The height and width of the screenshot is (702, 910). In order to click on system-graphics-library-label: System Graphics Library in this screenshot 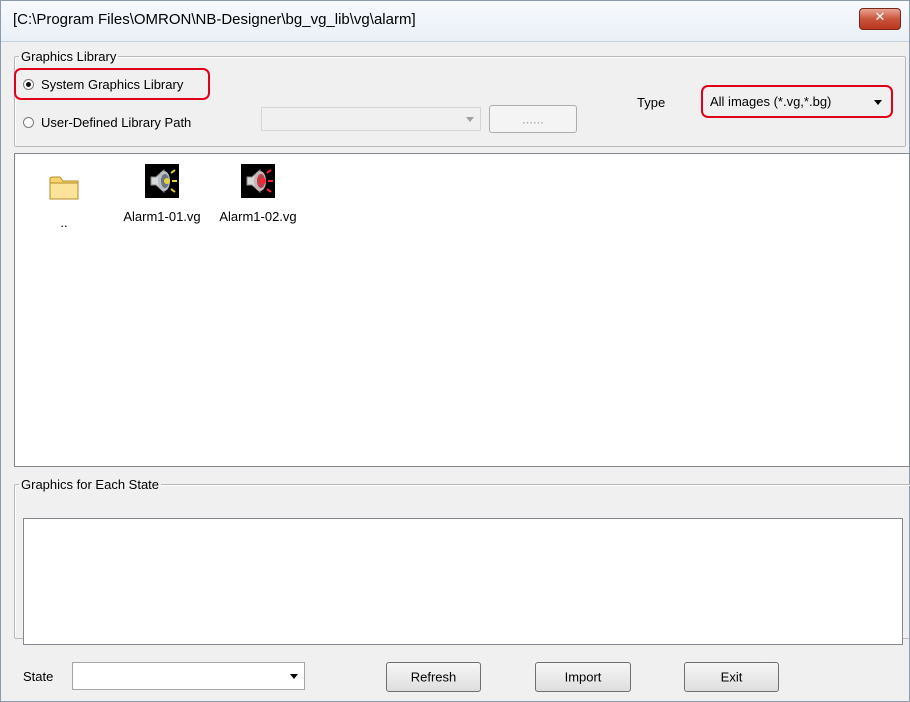, I will do `click(112, 84)`.